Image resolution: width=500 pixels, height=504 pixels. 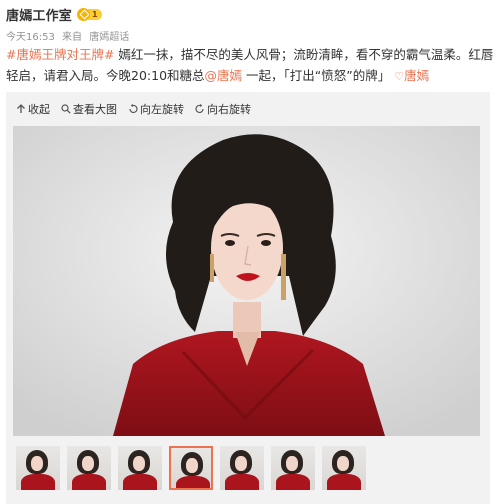 I want to click on post-text-line1: 嫣红一抹，描不尽的美人风骨；流盼清眸，看不穿的霸气温柔。红唇, so click(x=304, y=54).